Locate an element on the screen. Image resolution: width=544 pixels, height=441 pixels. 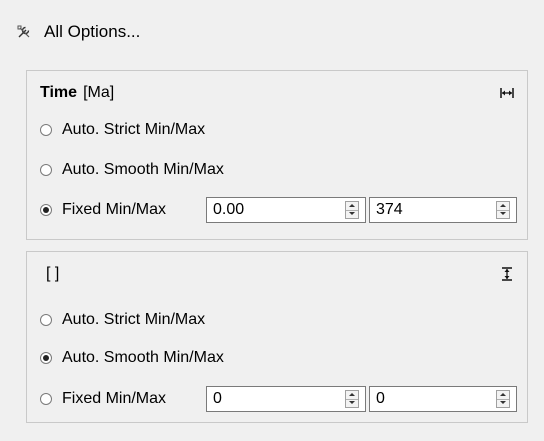
group-title: Time [Ma] is located at coordinates (77, 93).